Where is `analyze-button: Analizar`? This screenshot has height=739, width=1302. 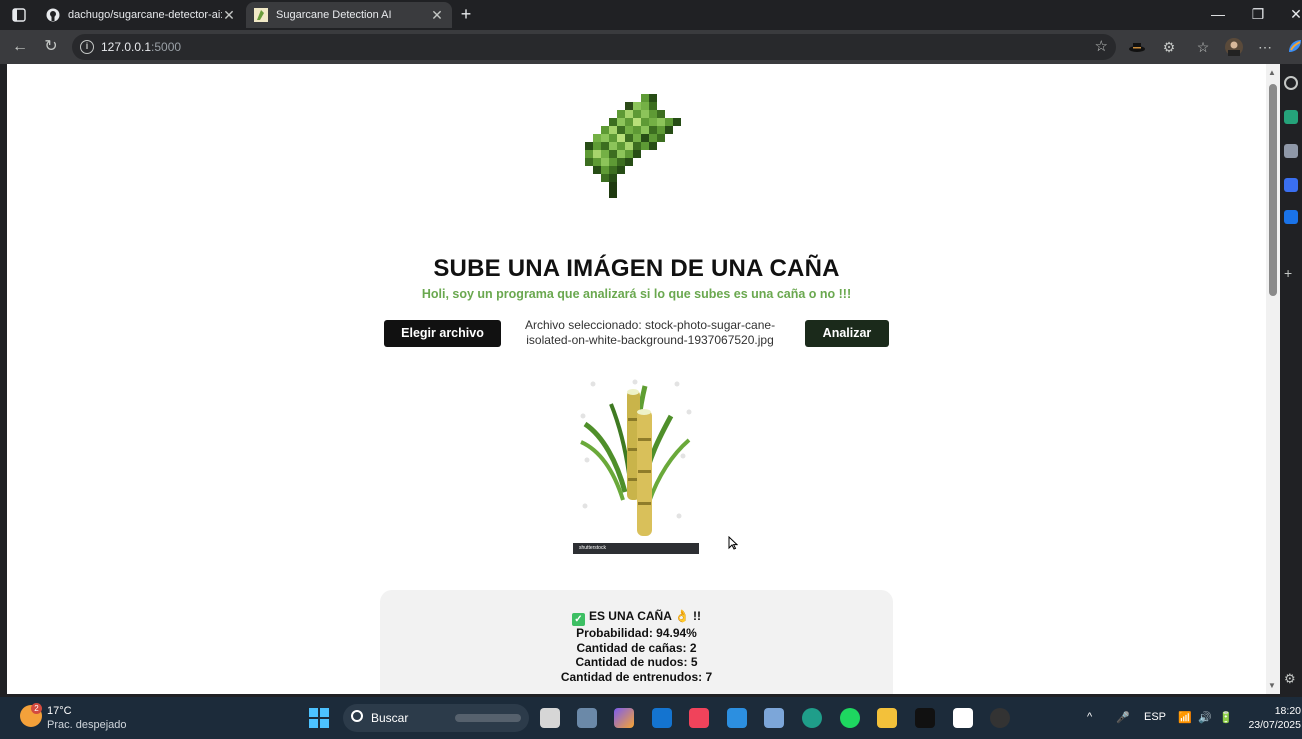 analyze-button: Analizar is located at coordinates (847, 333).